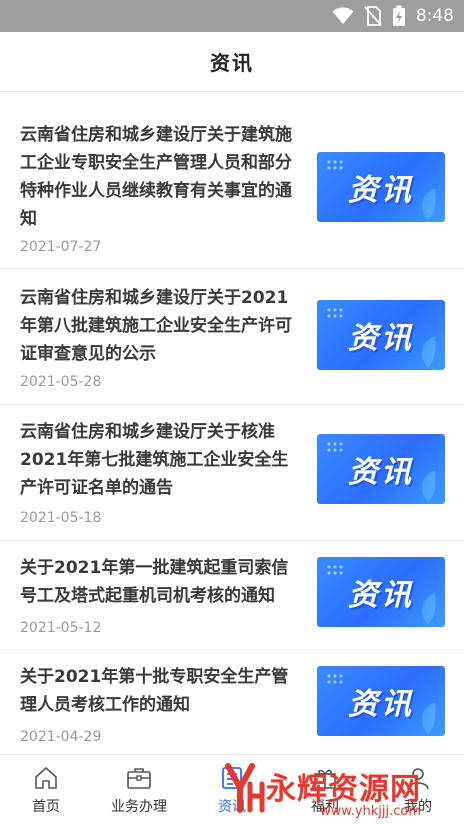  Describe the element at coordinates (434, 16) in the screenshot. I see `status-time: 8:48` at that location.